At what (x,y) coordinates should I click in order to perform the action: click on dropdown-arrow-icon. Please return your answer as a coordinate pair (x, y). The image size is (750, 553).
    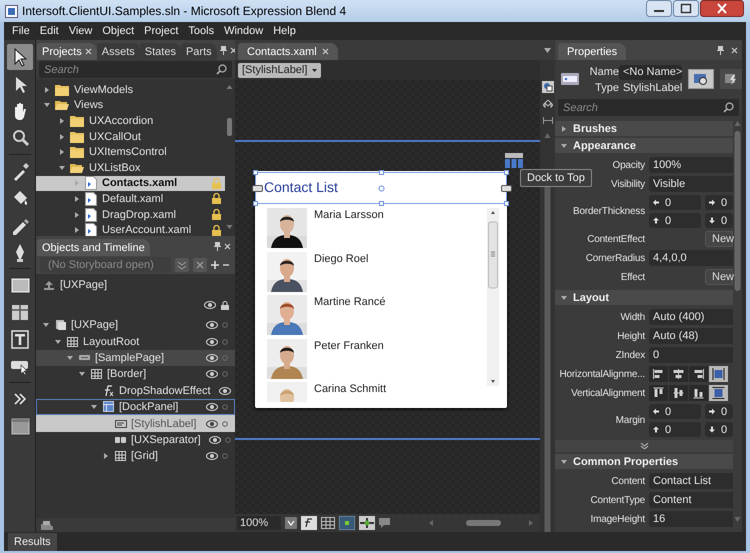
    Looking at the image, I should click on (547, 50).